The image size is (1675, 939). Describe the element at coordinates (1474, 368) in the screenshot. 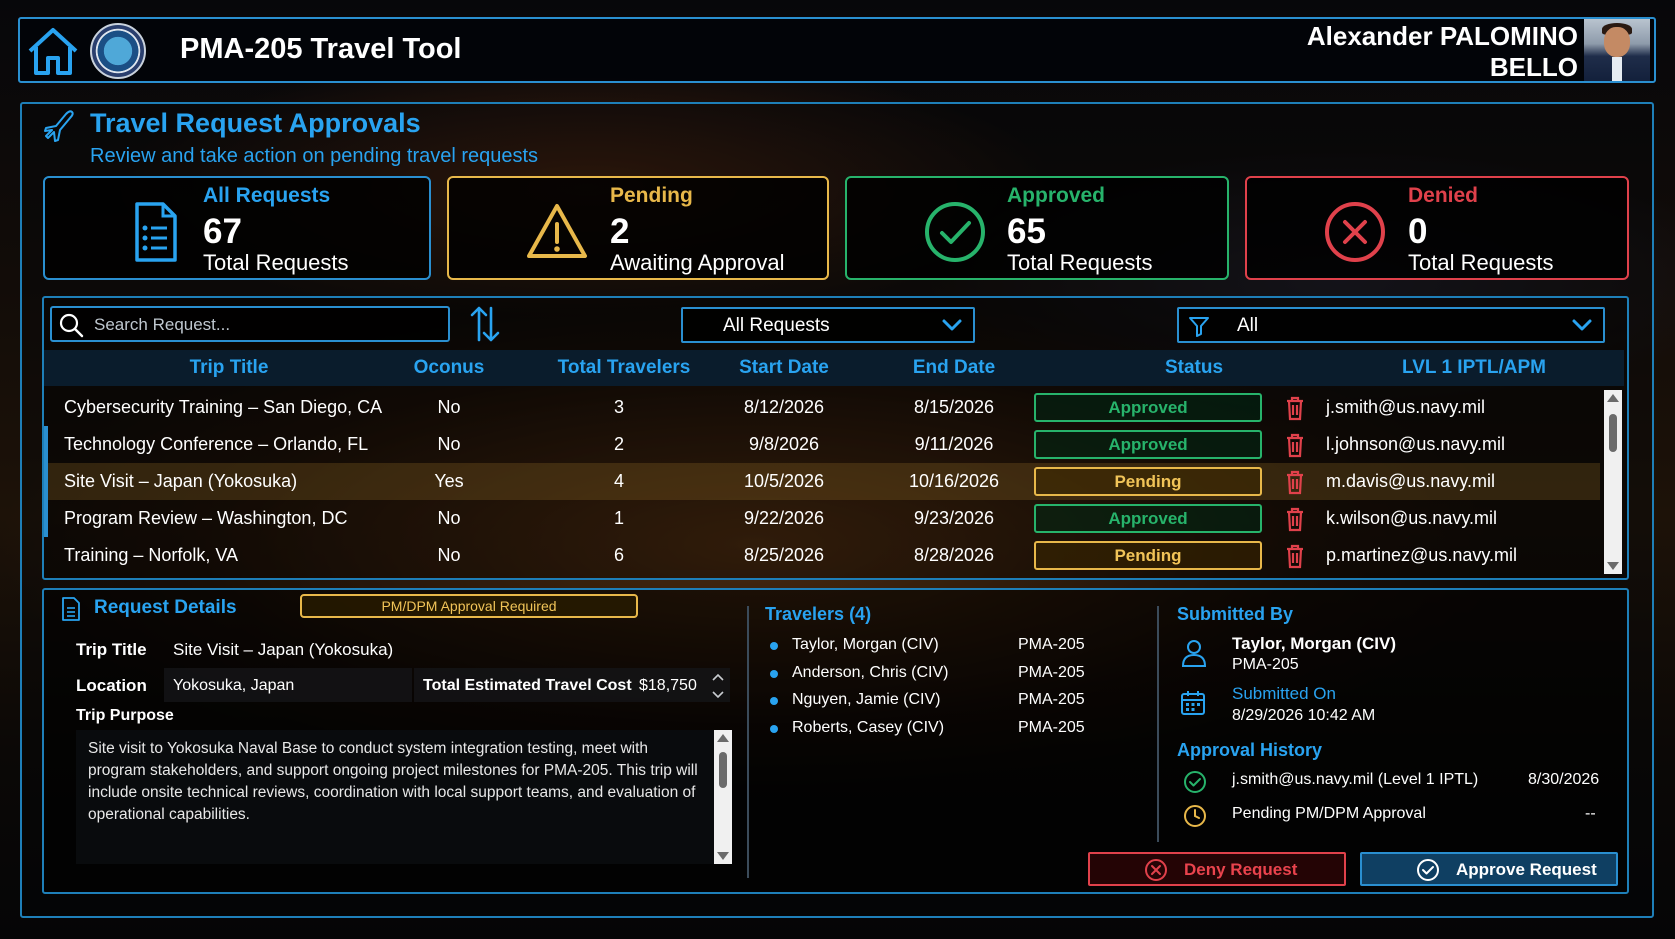

I see `column-header-lvl1-iptl: LVL 1 IPTL/APM` at that location.